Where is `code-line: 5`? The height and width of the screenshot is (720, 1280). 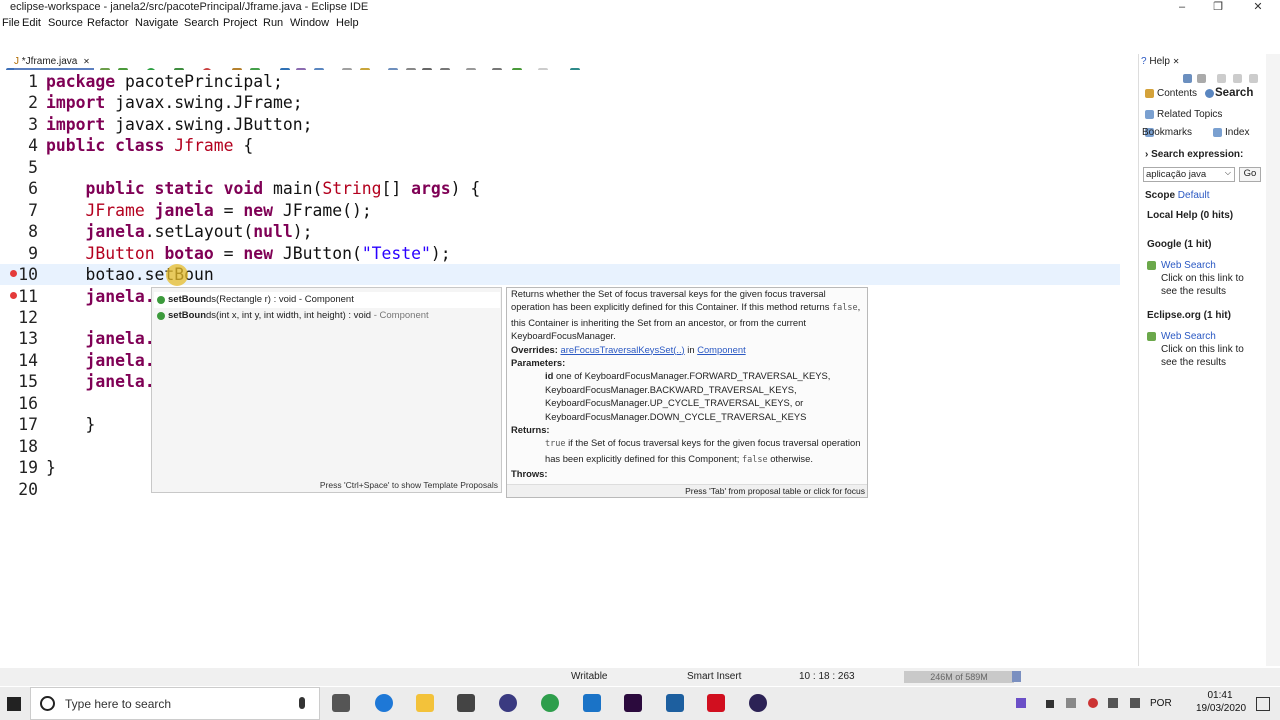
code-line: 5 is located at coordinates (560, 167).